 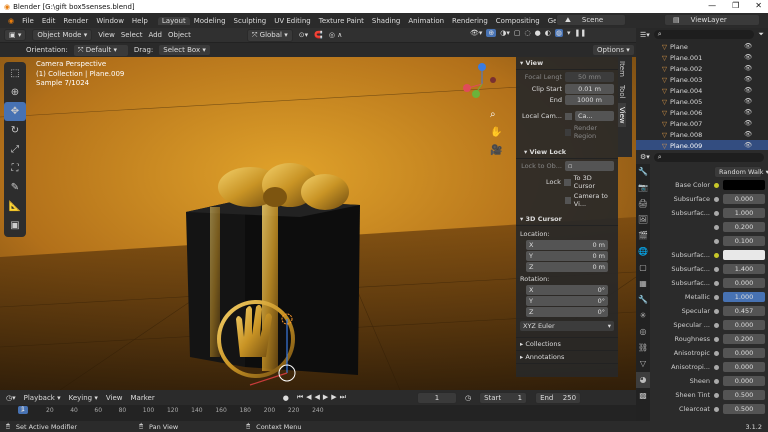 I want to click on tab-shading: Shading, so click(x=386, y=21).